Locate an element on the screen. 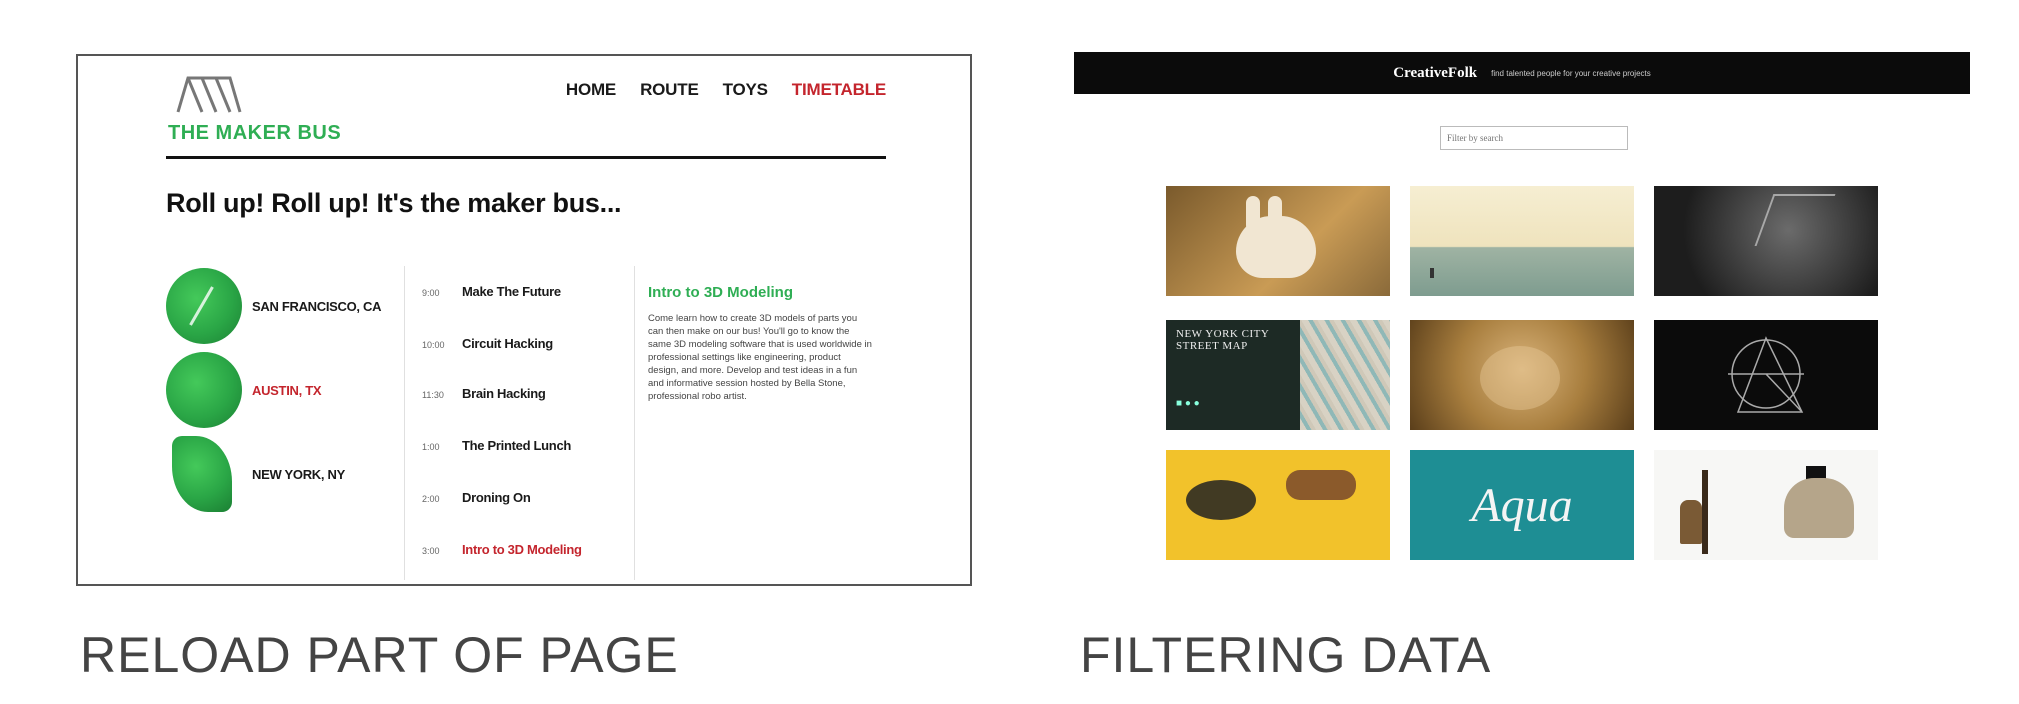 This screenshot has height=704, width=2019. geometric-logo-icon is located at coordinates (1766, 374).